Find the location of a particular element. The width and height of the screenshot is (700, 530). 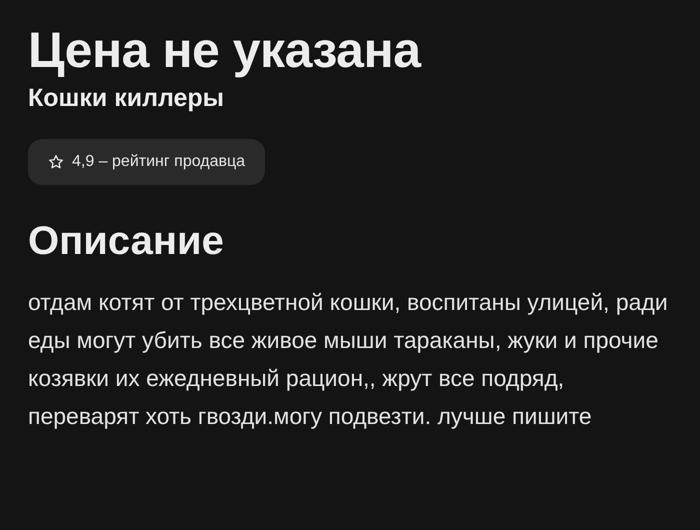

star-icon is located at coordinates (56, 162).